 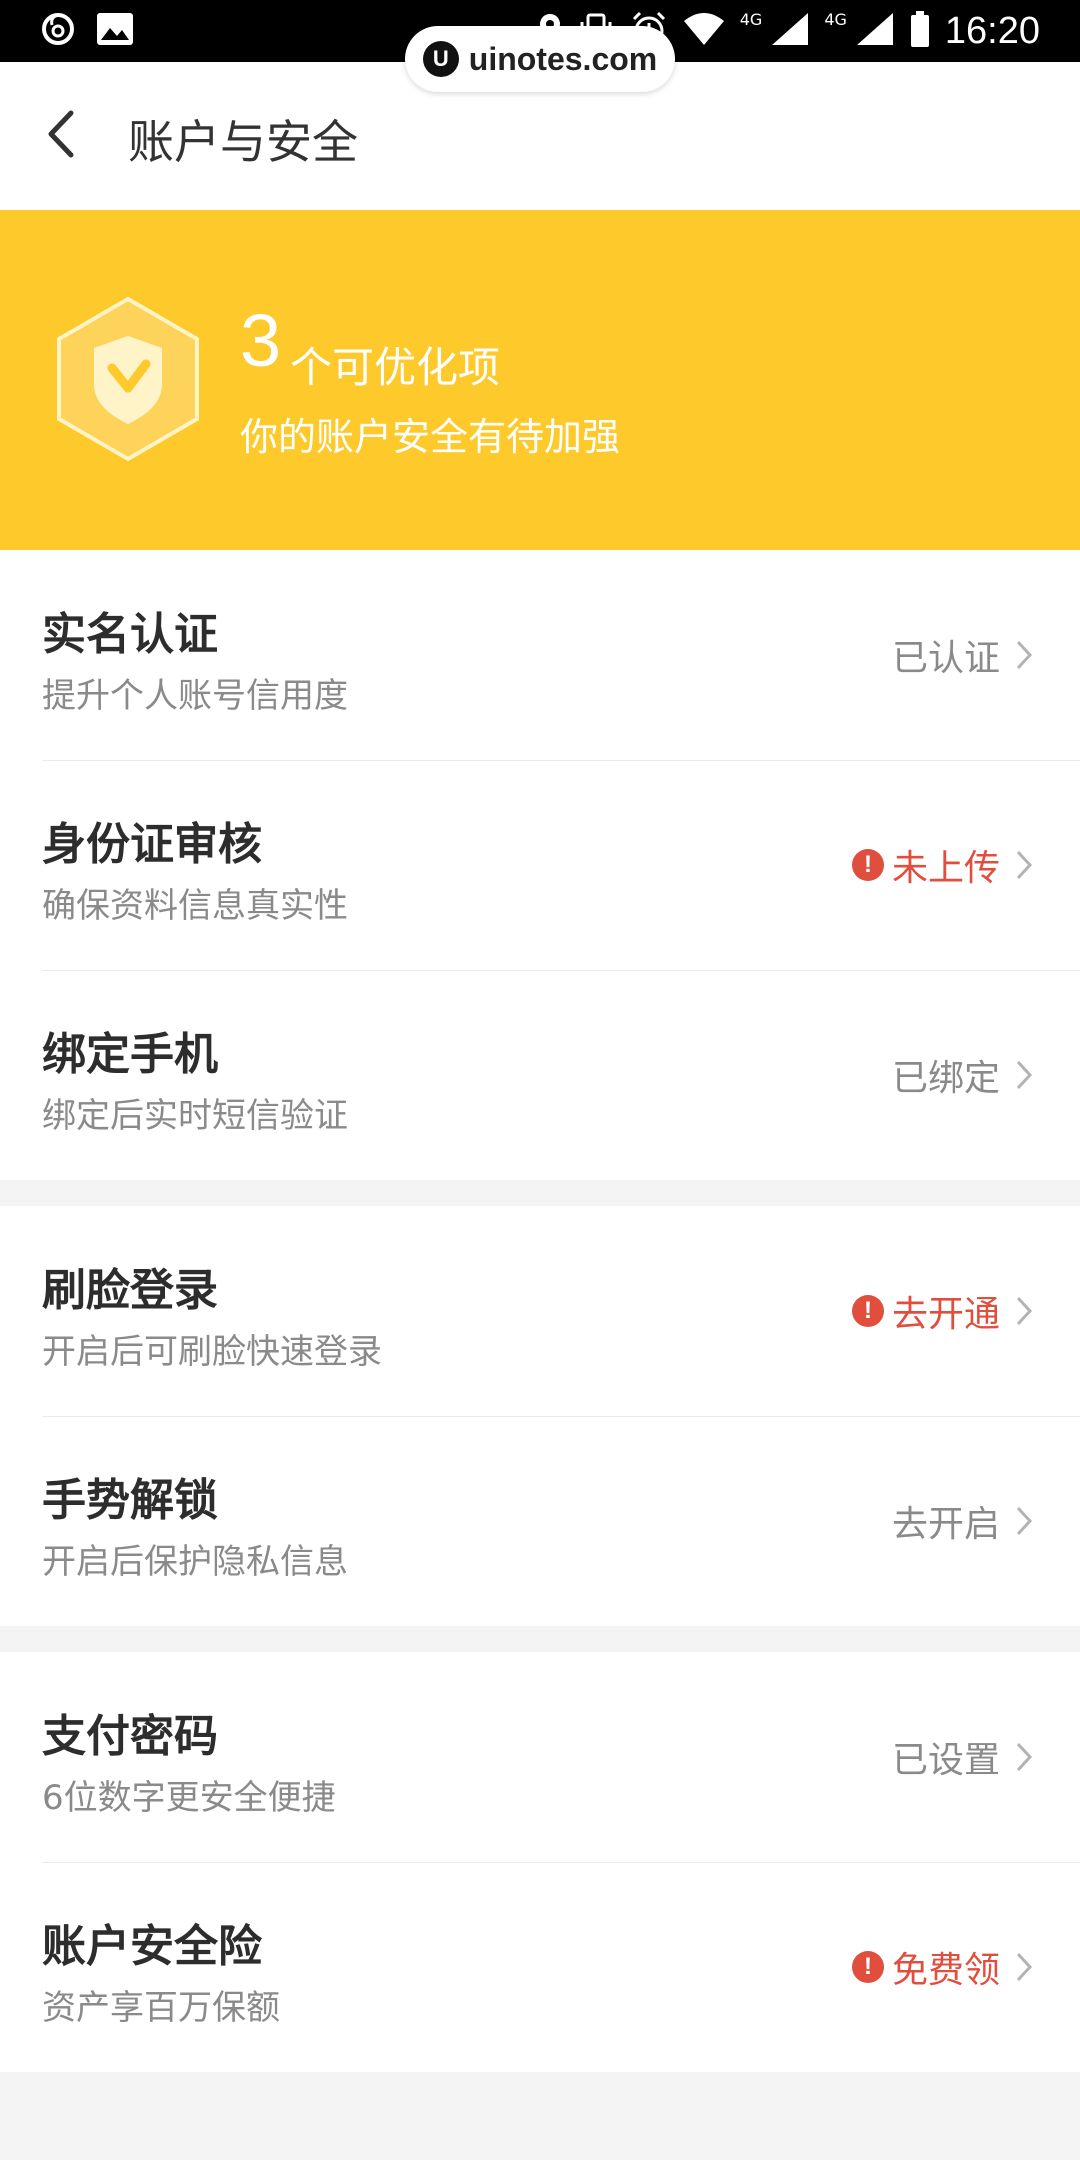 What do you see at coordinates (540, 1311) in the screenshot?
I see `list-item-face-login: 刷脸登录 开启后可刷脸快速登录 ! 去开通` at bounding box center [540, 1311].